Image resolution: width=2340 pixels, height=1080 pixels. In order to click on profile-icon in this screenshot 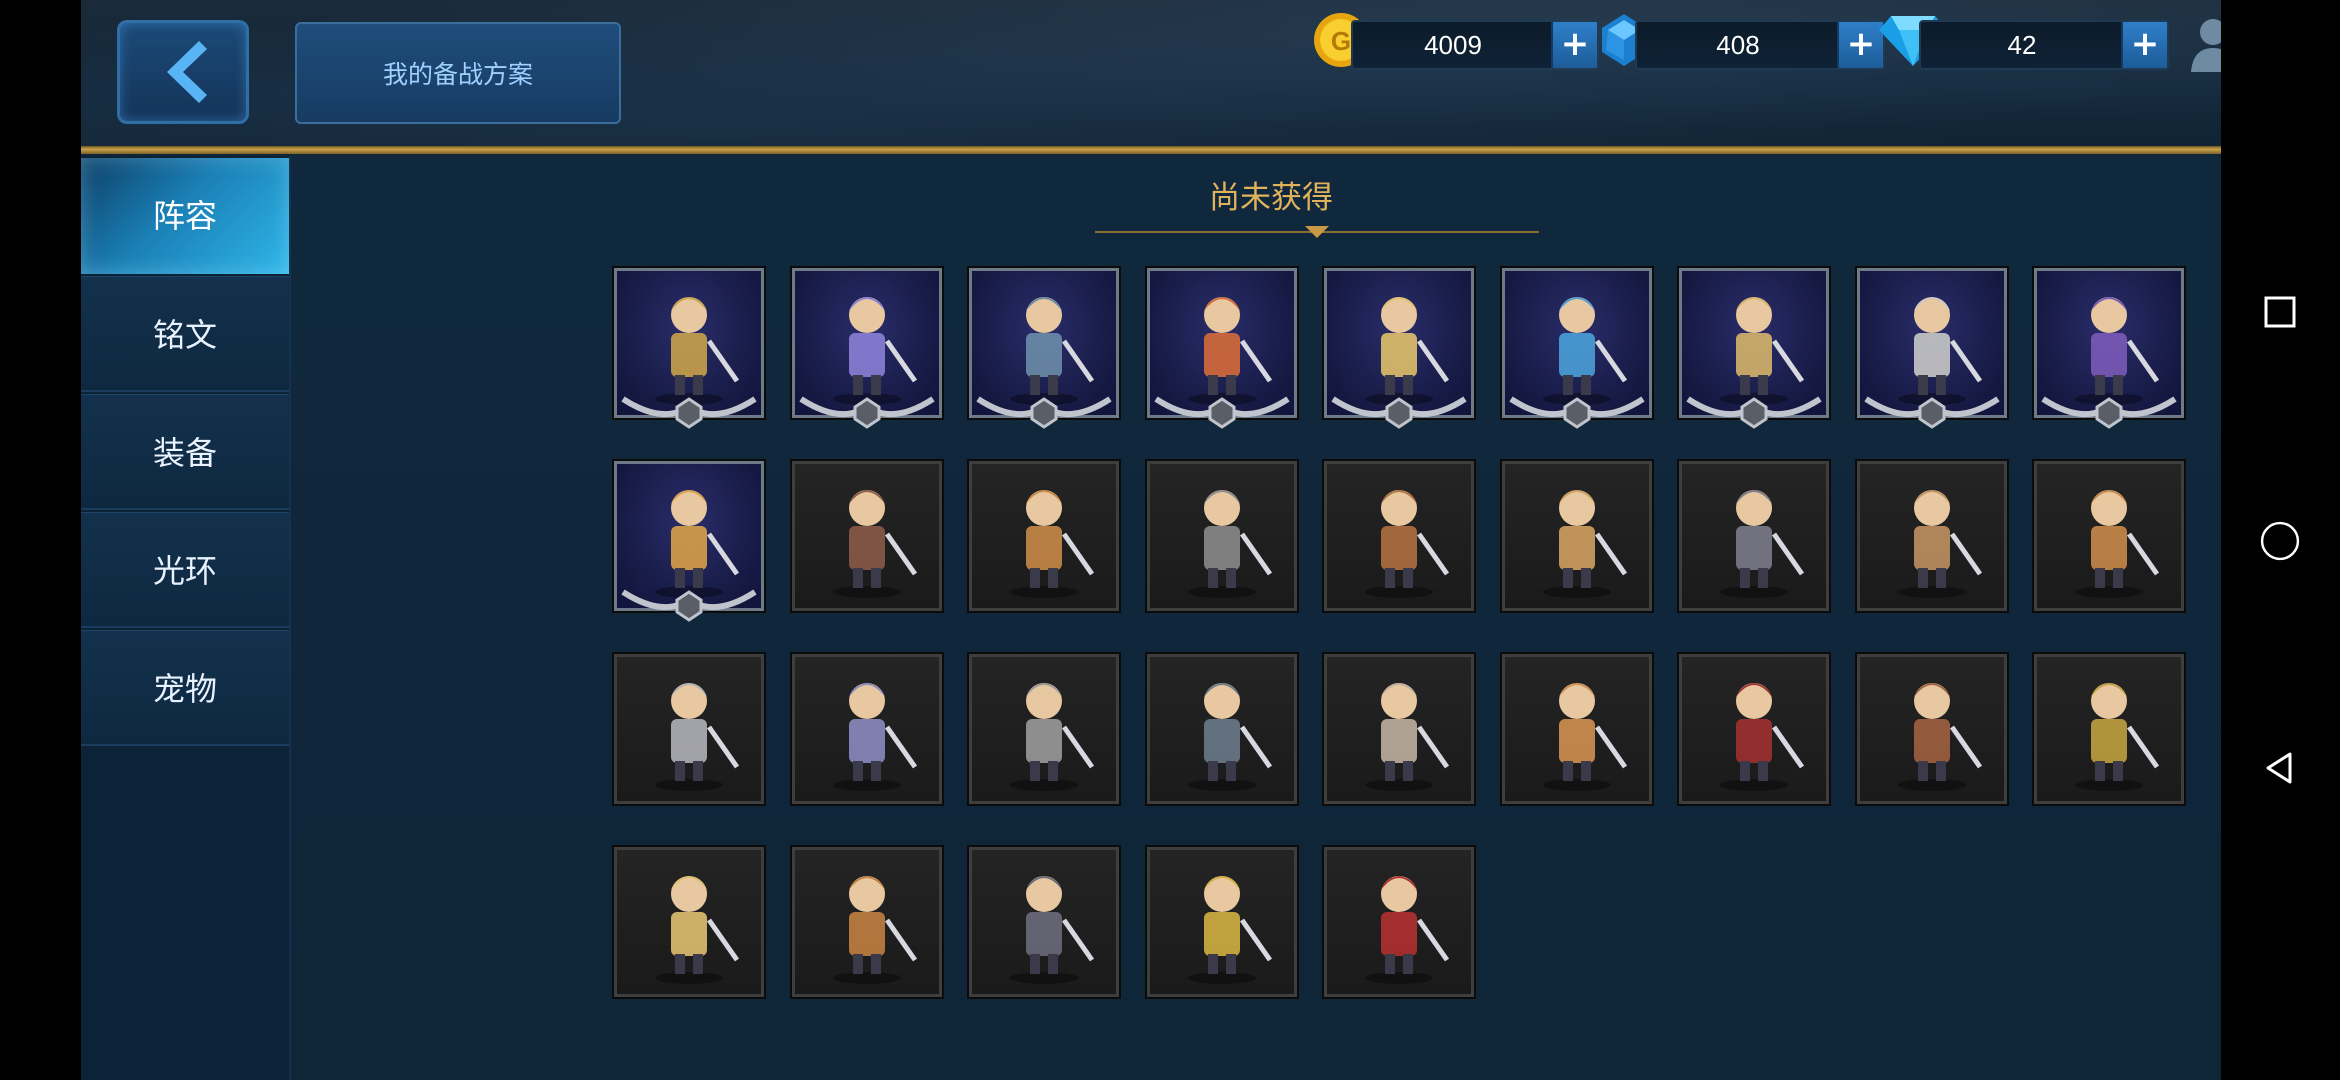, I will do `click(2204, 44)`.